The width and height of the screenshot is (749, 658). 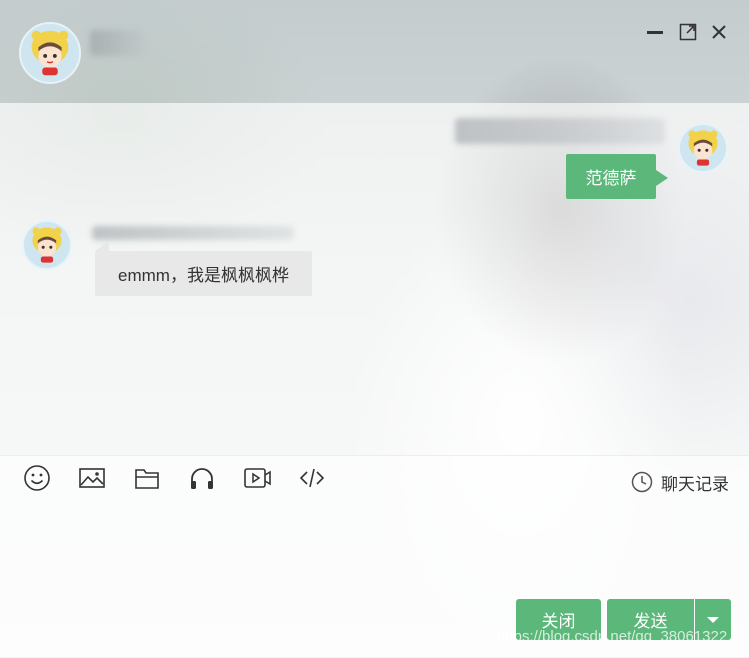 I want to click on clock-icon, so click(x=642, y=482).